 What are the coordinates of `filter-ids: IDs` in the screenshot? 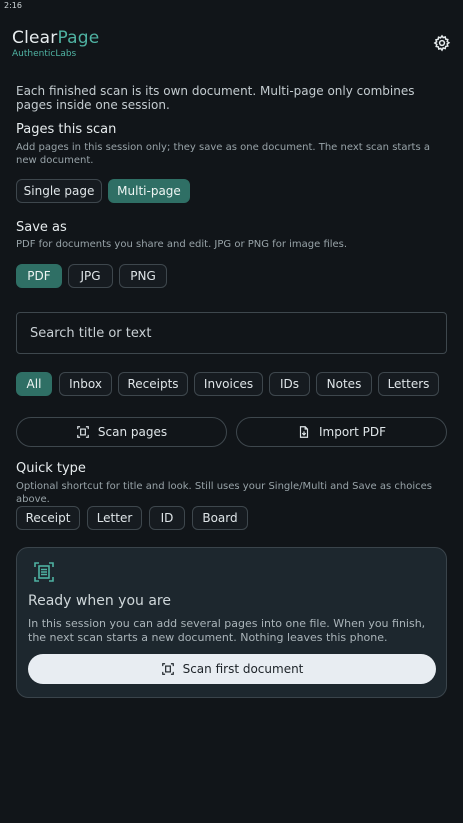 It's located at (289, 384).